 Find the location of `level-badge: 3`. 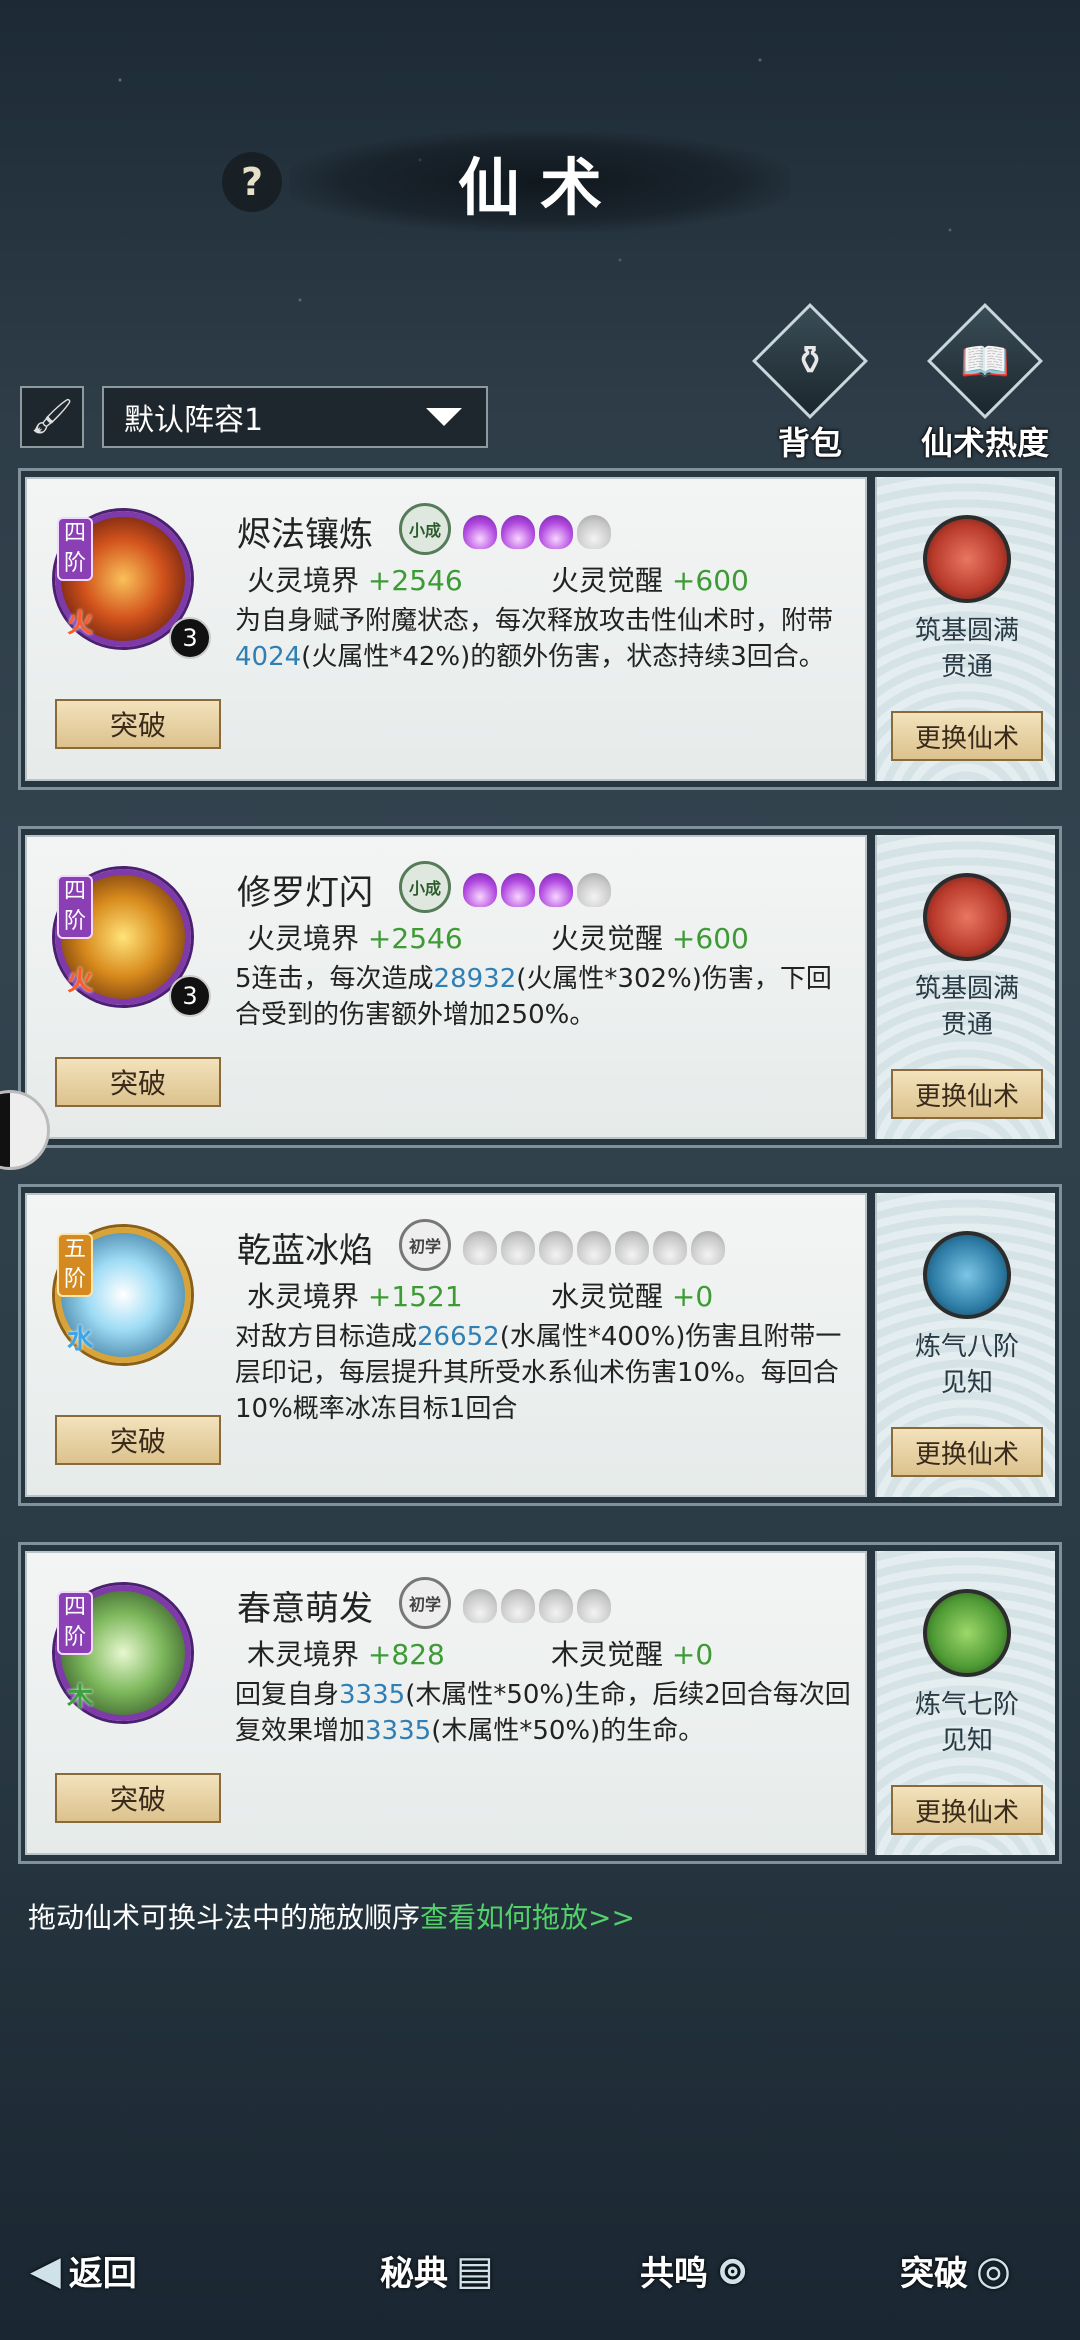

level-badge: 3 is located at coordinates (190, 638).